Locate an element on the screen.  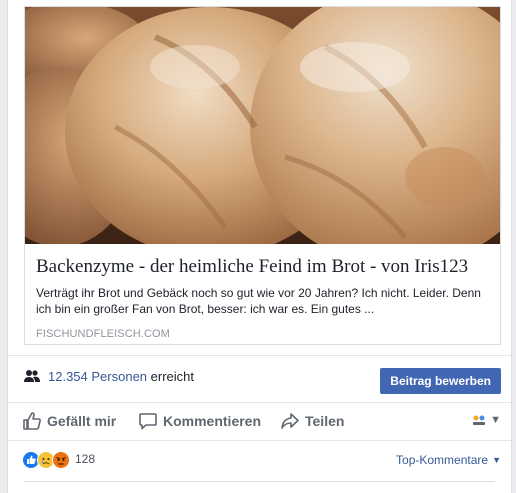
audience-selector: ▼ is located at coordinates (486, 420).